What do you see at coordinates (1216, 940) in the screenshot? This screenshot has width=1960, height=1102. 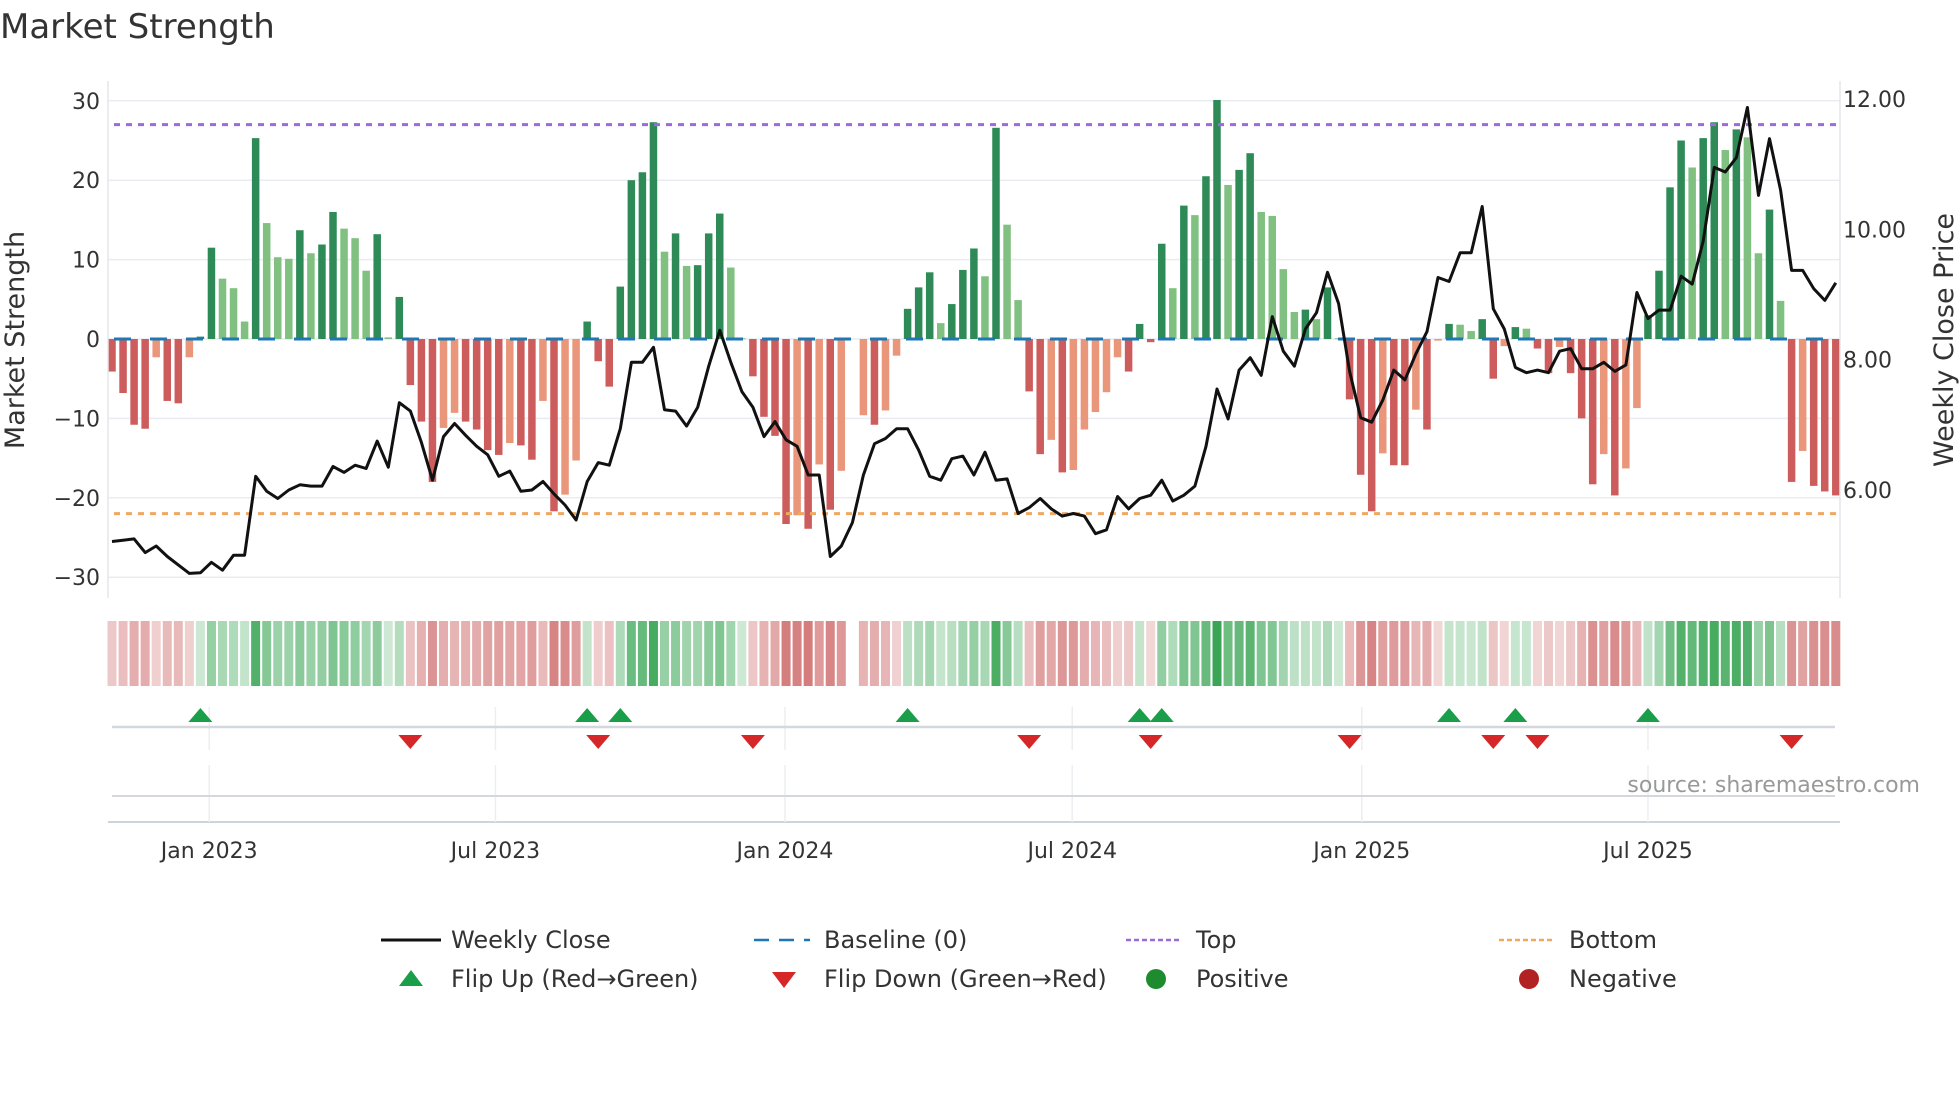 I see `legend-label: Top` at bounding box center [1216, 940].